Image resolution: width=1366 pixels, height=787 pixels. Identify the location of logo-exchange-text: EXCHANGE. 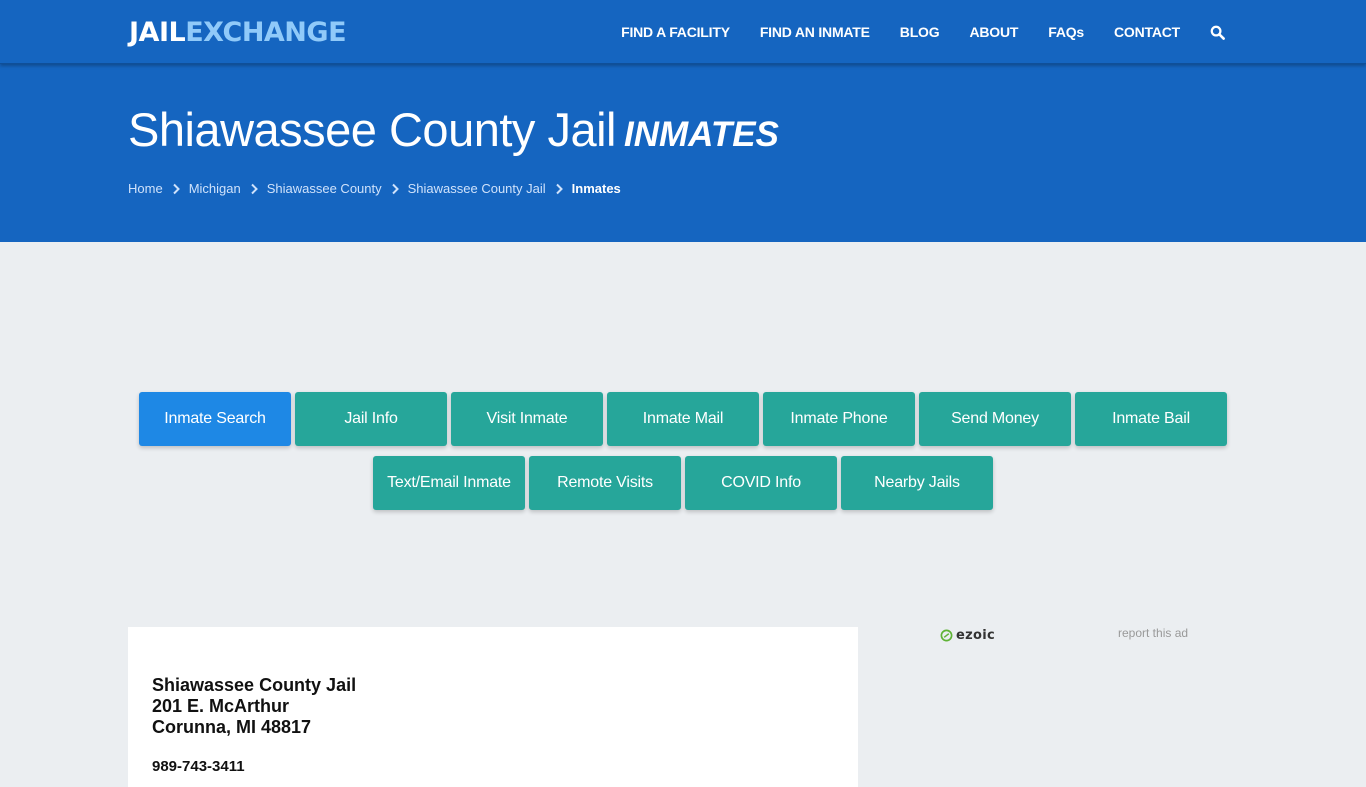
(266, 32).